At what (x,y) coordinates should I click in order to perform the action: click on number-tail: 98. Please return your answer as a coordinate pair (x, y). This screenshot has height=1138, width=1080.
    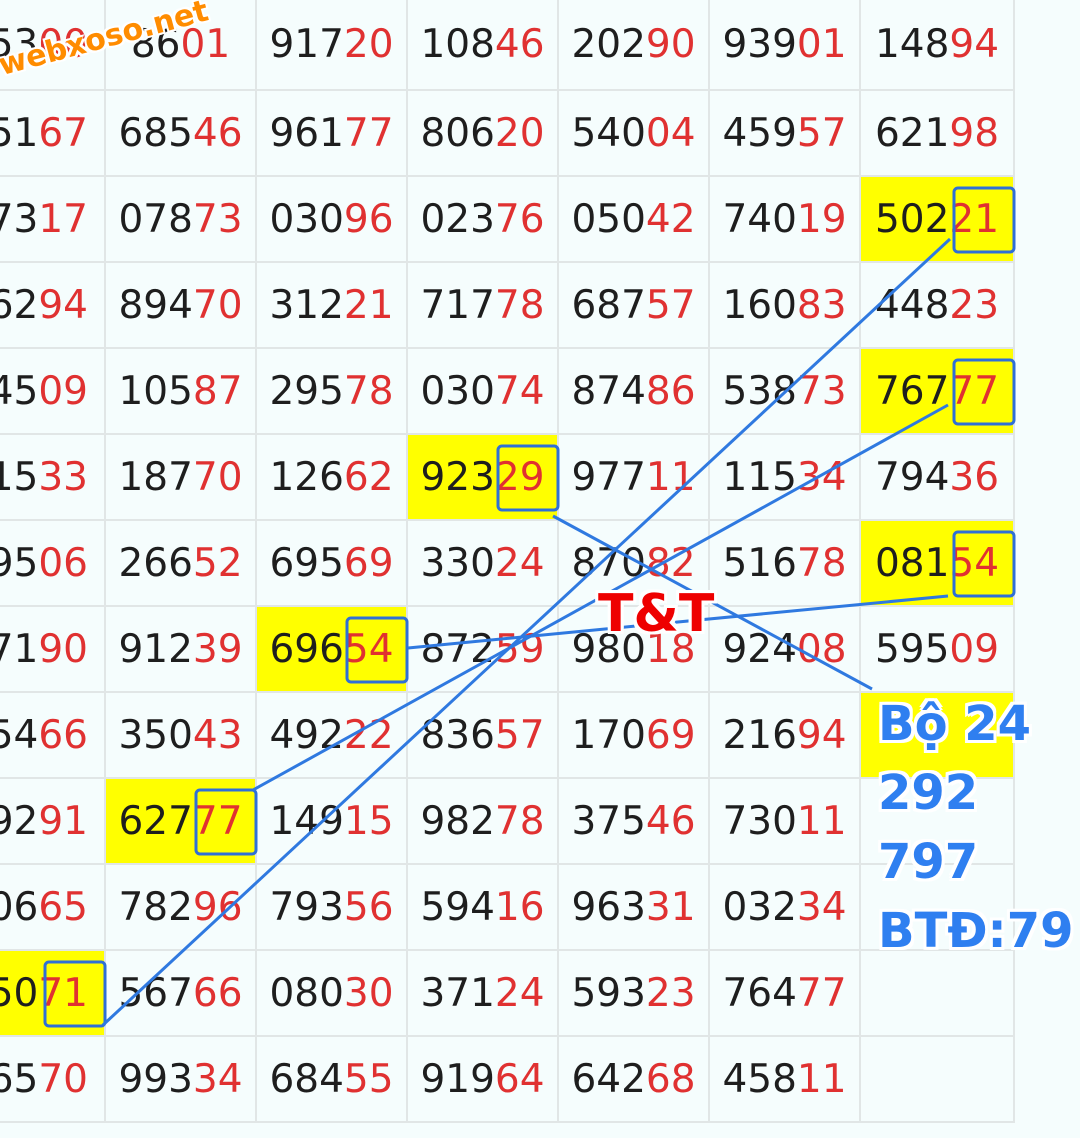
    Looking at the image, I should click on (974, 133).